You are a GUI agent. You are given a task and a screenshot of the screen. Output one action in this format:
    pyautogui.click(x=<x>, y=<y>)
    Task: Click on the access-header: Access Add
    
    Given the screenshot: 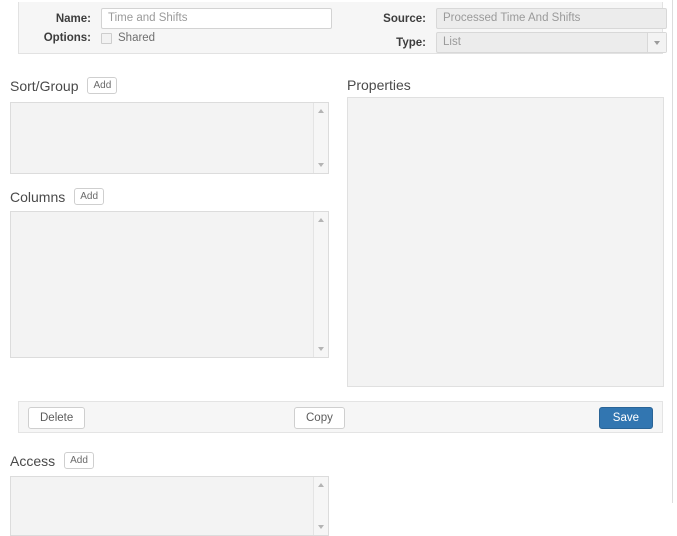 What is the action you would take?
    pyautogui.click(x=52, y=460)
    